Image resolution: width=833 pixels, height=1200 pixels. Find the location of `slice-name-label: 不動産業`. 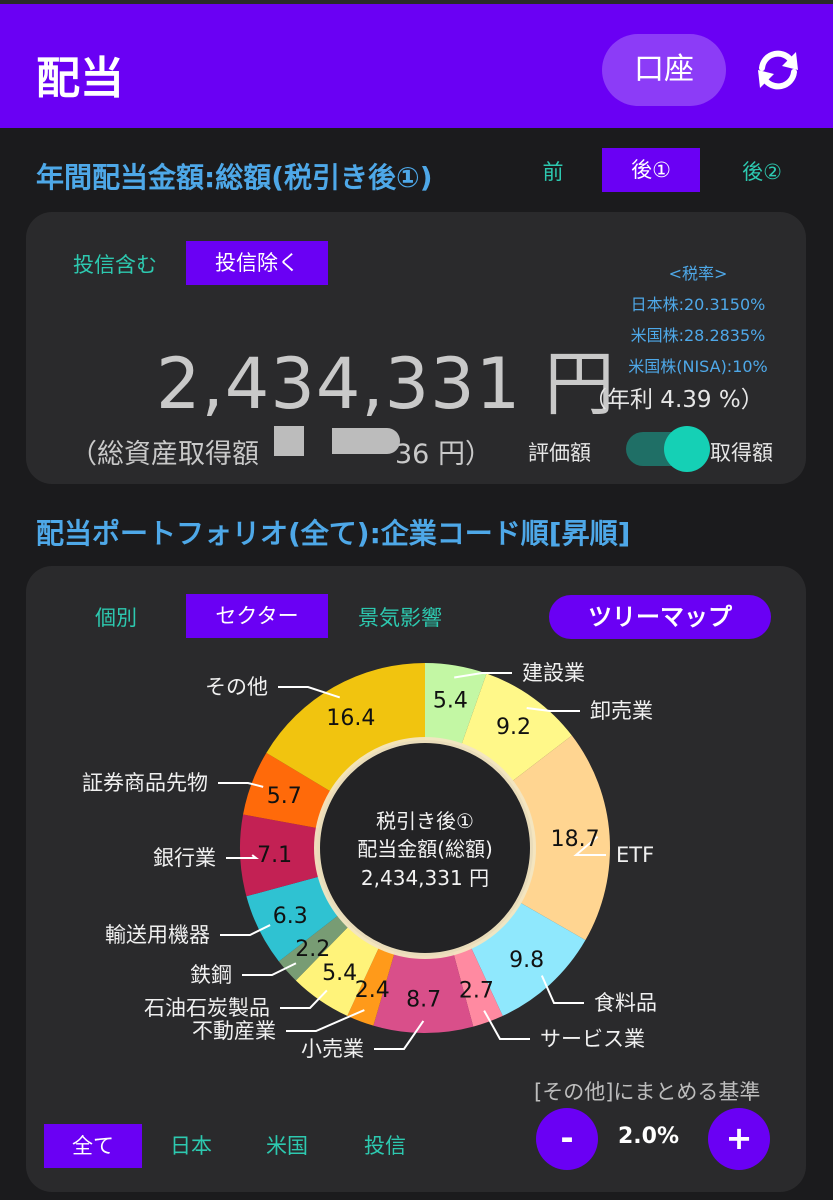

slice-name-label: 不動産業 is located at coordinates (234, 1031).